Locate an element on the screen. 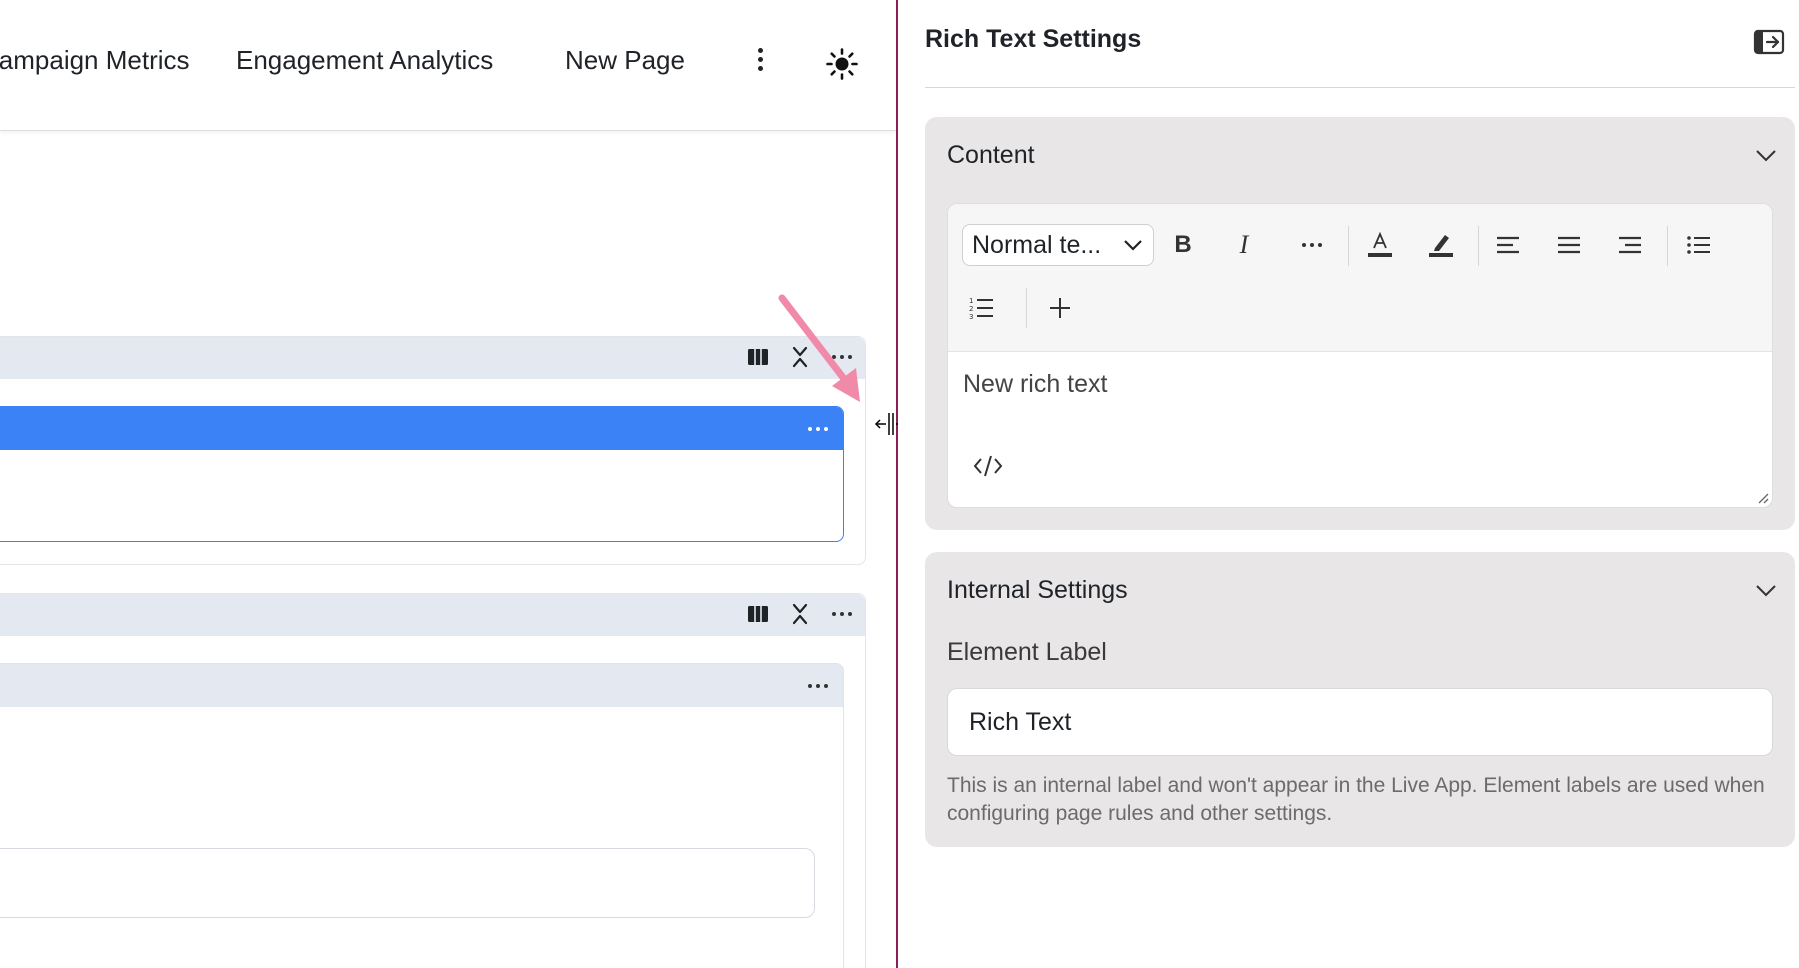  nav-item-campaign-metrics: Campaign Metrics is located at coordinates (95, 60).